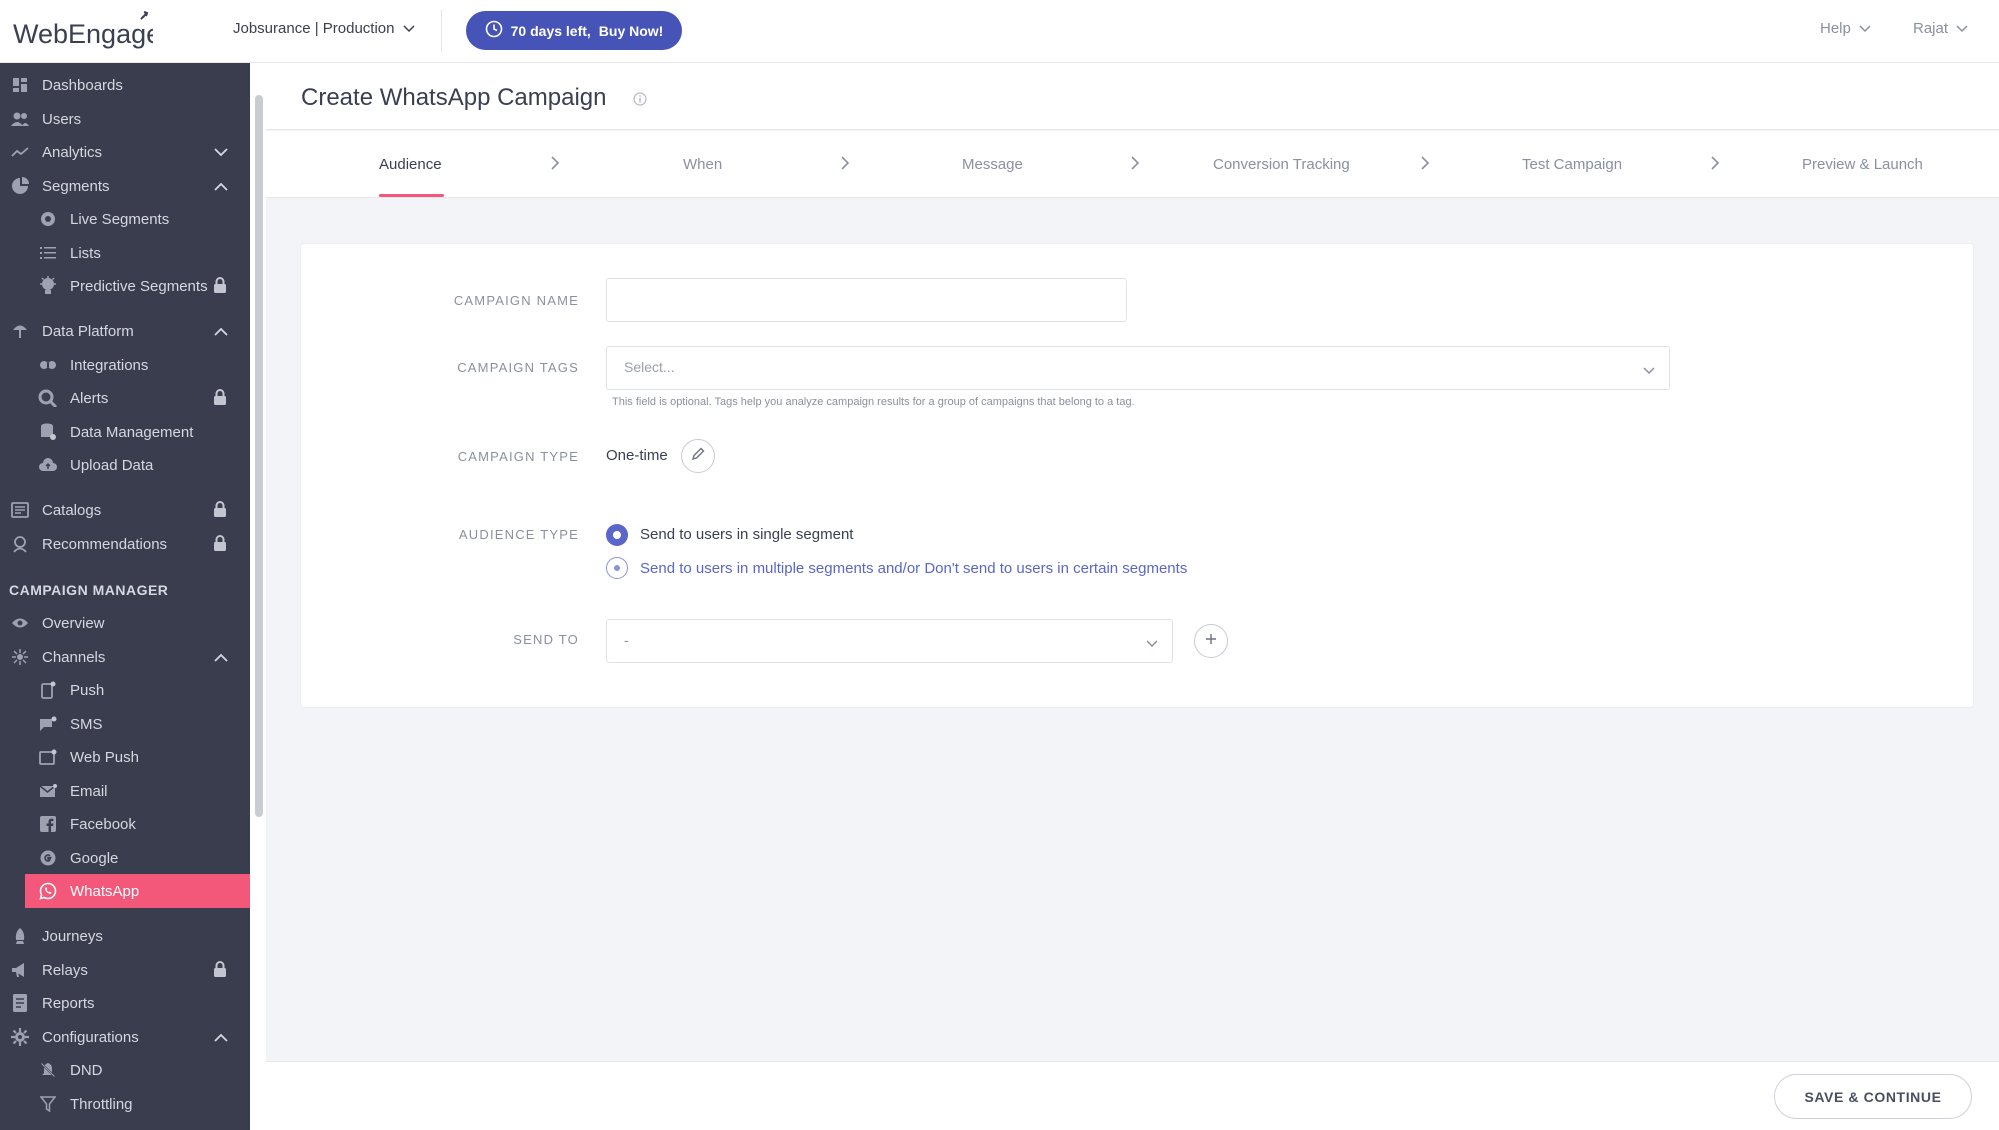  What do you see at coordinates (125, 331) in the screenshot?
I see `sidebar-item-data-platform: Data Platform` at bounding box center [125, 331].